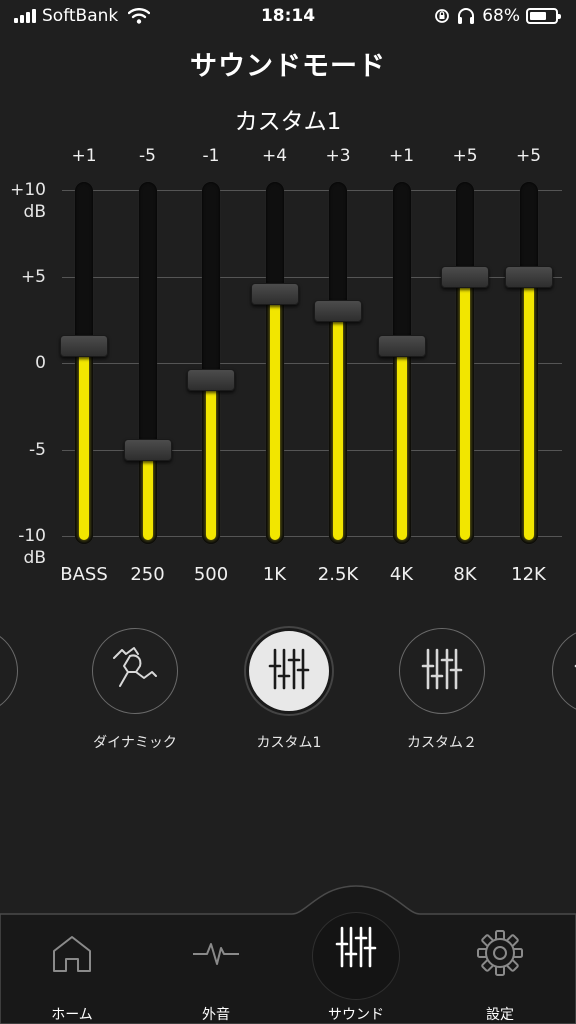 This screenshot has width=576, height=1024. I want to click on eq-band-12k: +5 12K, so click(529, 365).